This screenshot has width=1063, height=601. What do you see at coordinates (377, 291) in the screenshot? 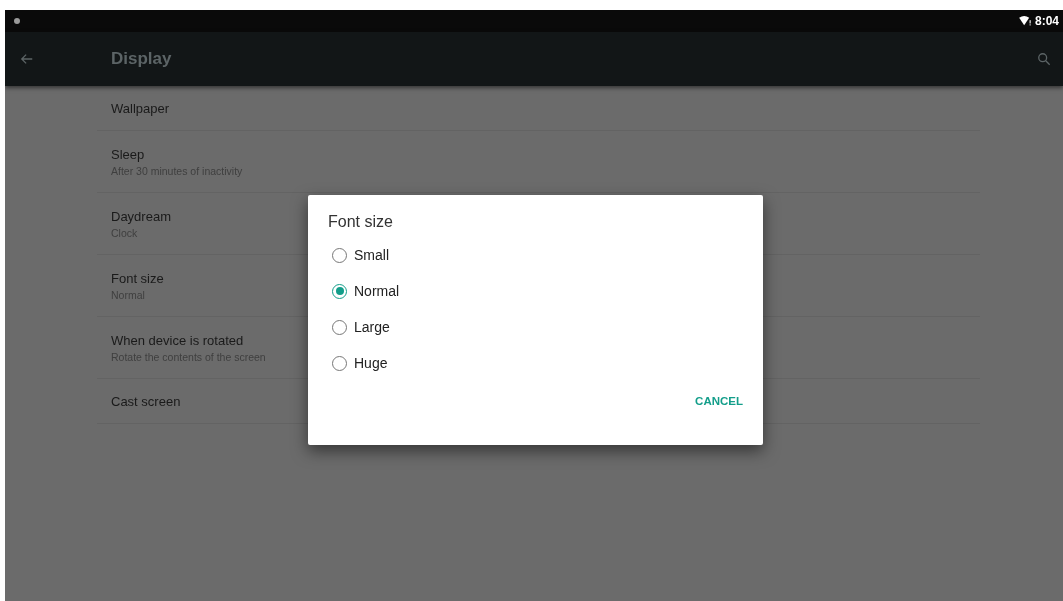
I see `option-label: Normal` at bounding box center [377, 291].